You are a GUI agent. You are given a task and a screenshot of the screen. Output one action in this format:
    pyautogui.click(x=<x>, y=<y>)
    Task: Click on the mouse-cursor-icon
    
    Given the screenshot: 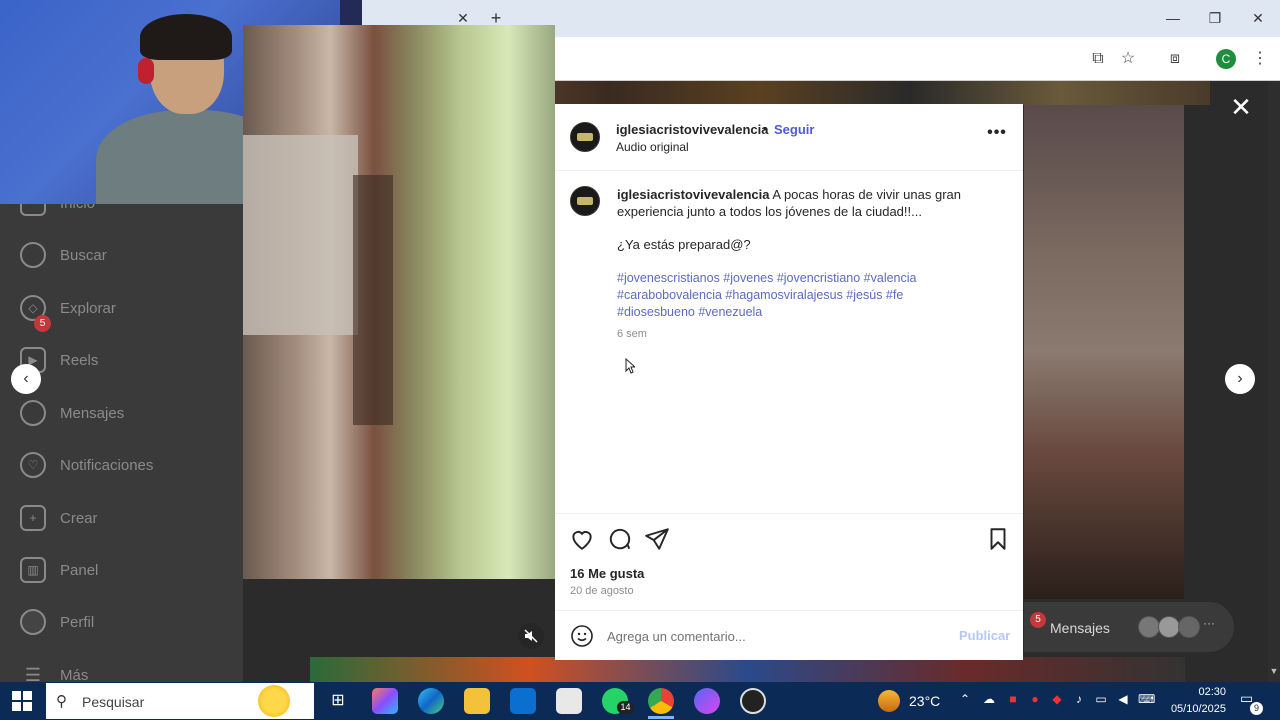 What is the action you would take?
    pyautogui.click(x=630, y=366)
    